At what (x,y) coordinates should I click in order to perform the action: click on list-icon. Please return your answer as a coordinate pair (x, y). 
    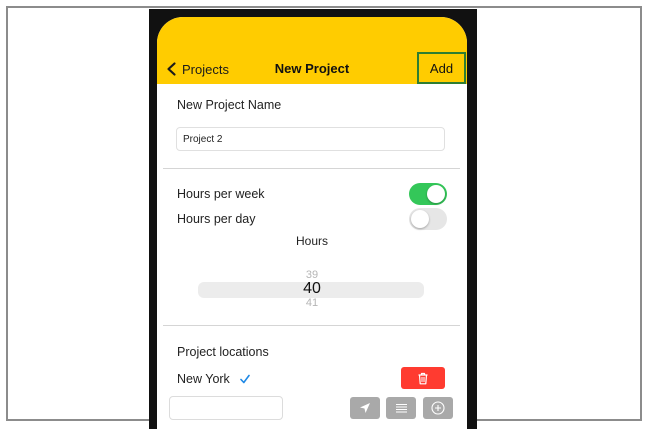
    Looking at the image, I should click on (401, 408).